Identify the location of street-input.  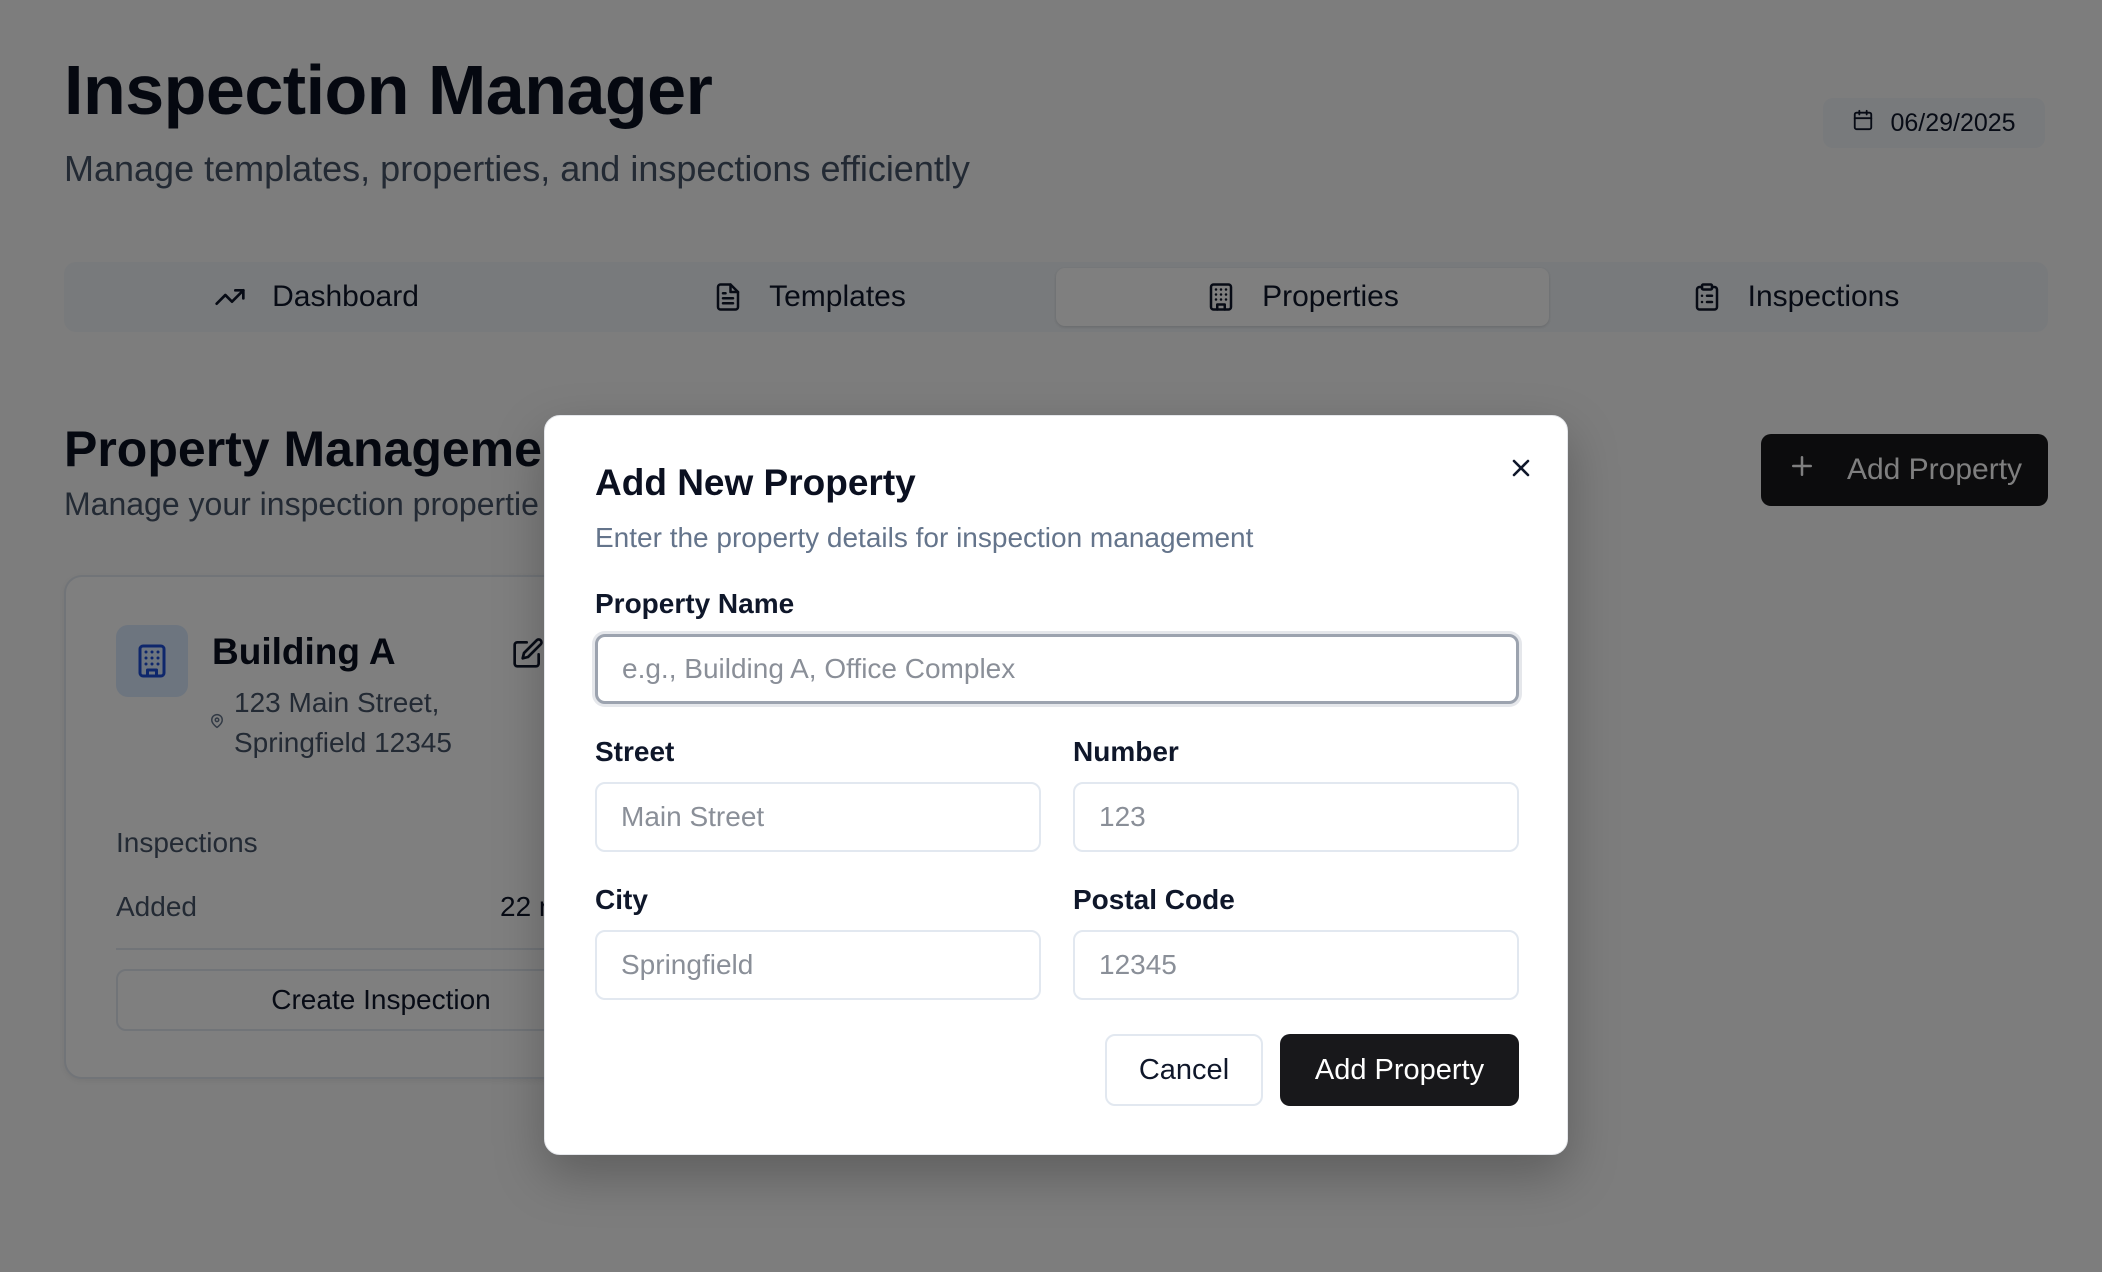
(818, 817).